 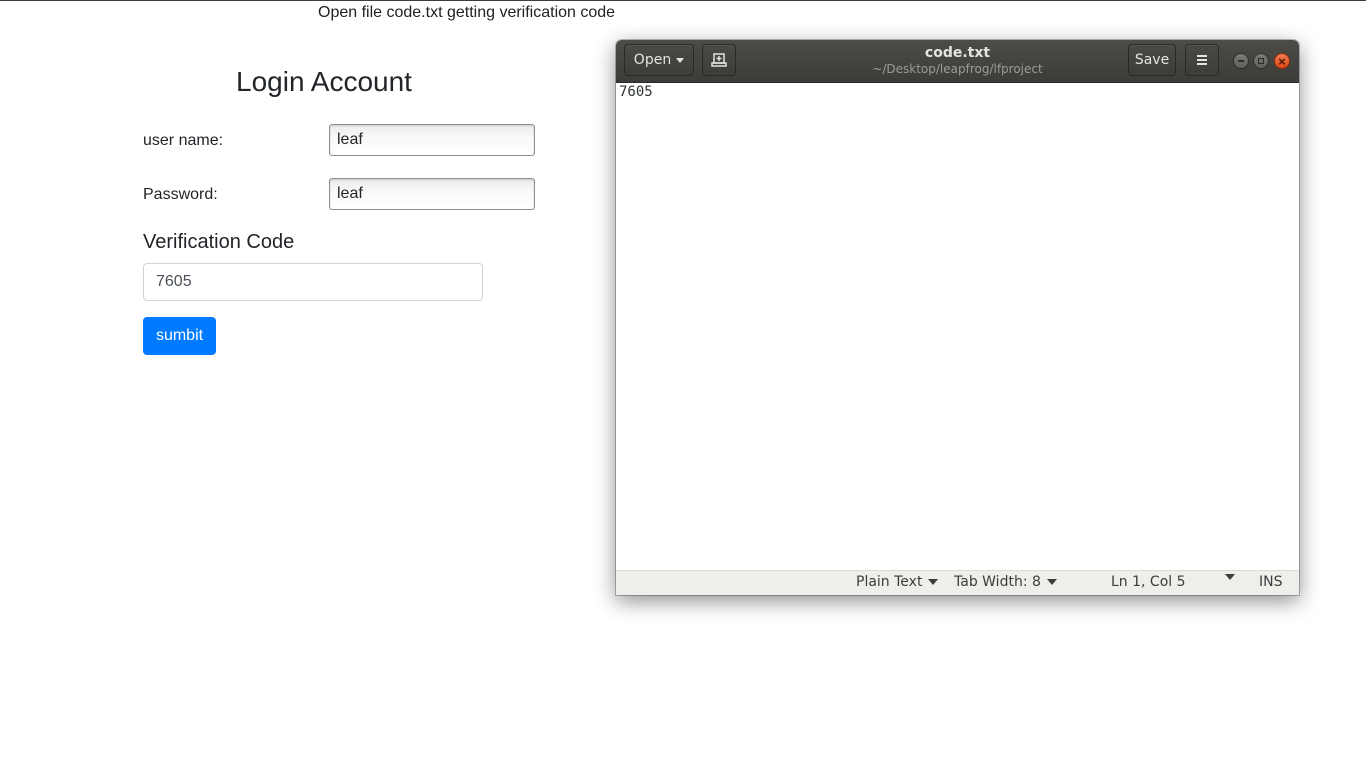 I want to click on new-document-button, so click(x=719, y=60).